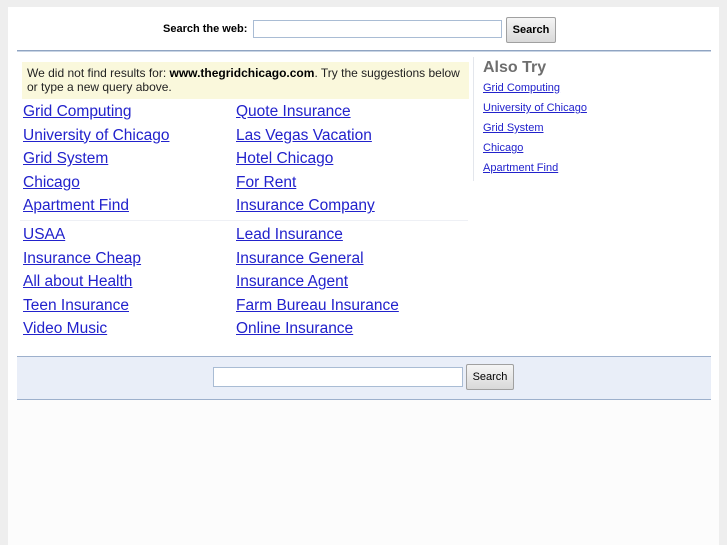 Image resolution: width=727 pixels, height=545 pixels. What do you see at coordinates (82, 306) in the screenshot?
I see `result-link: Teen Insurance` at bounding box center [82, 306].